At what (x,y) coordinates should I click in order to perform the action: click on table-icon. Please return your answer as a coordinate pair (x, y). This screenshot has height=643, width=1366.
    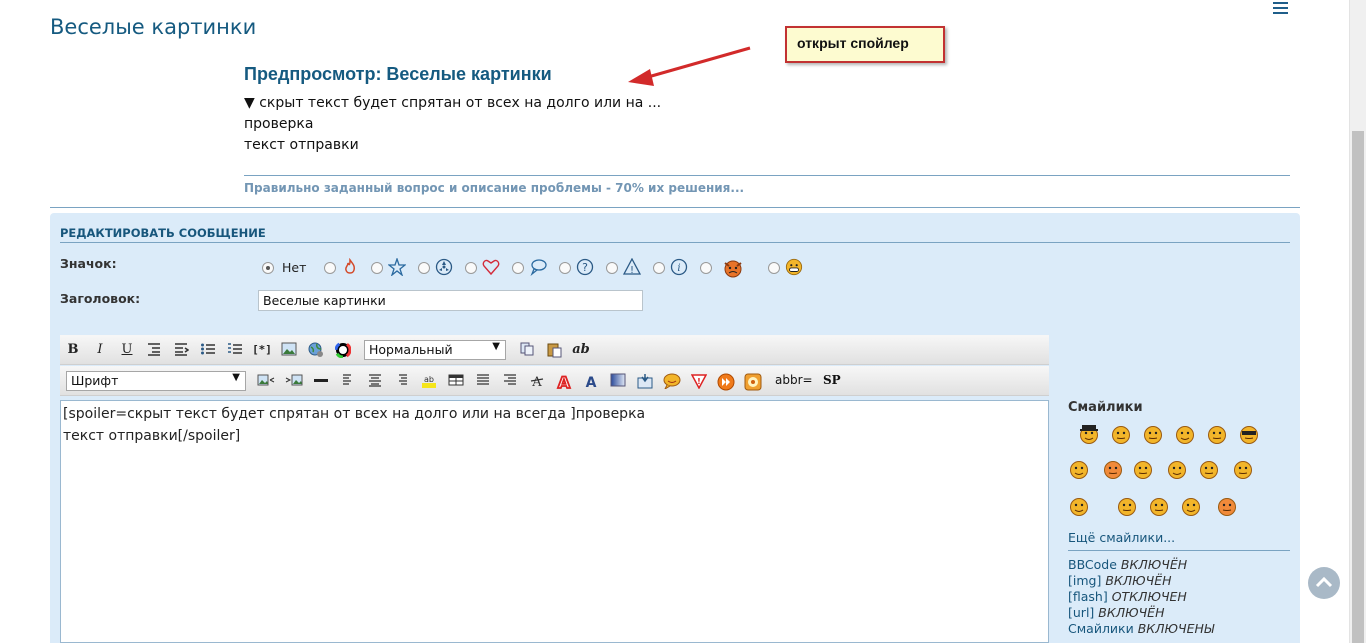
    Looking at the image, I should click on (456, 381).